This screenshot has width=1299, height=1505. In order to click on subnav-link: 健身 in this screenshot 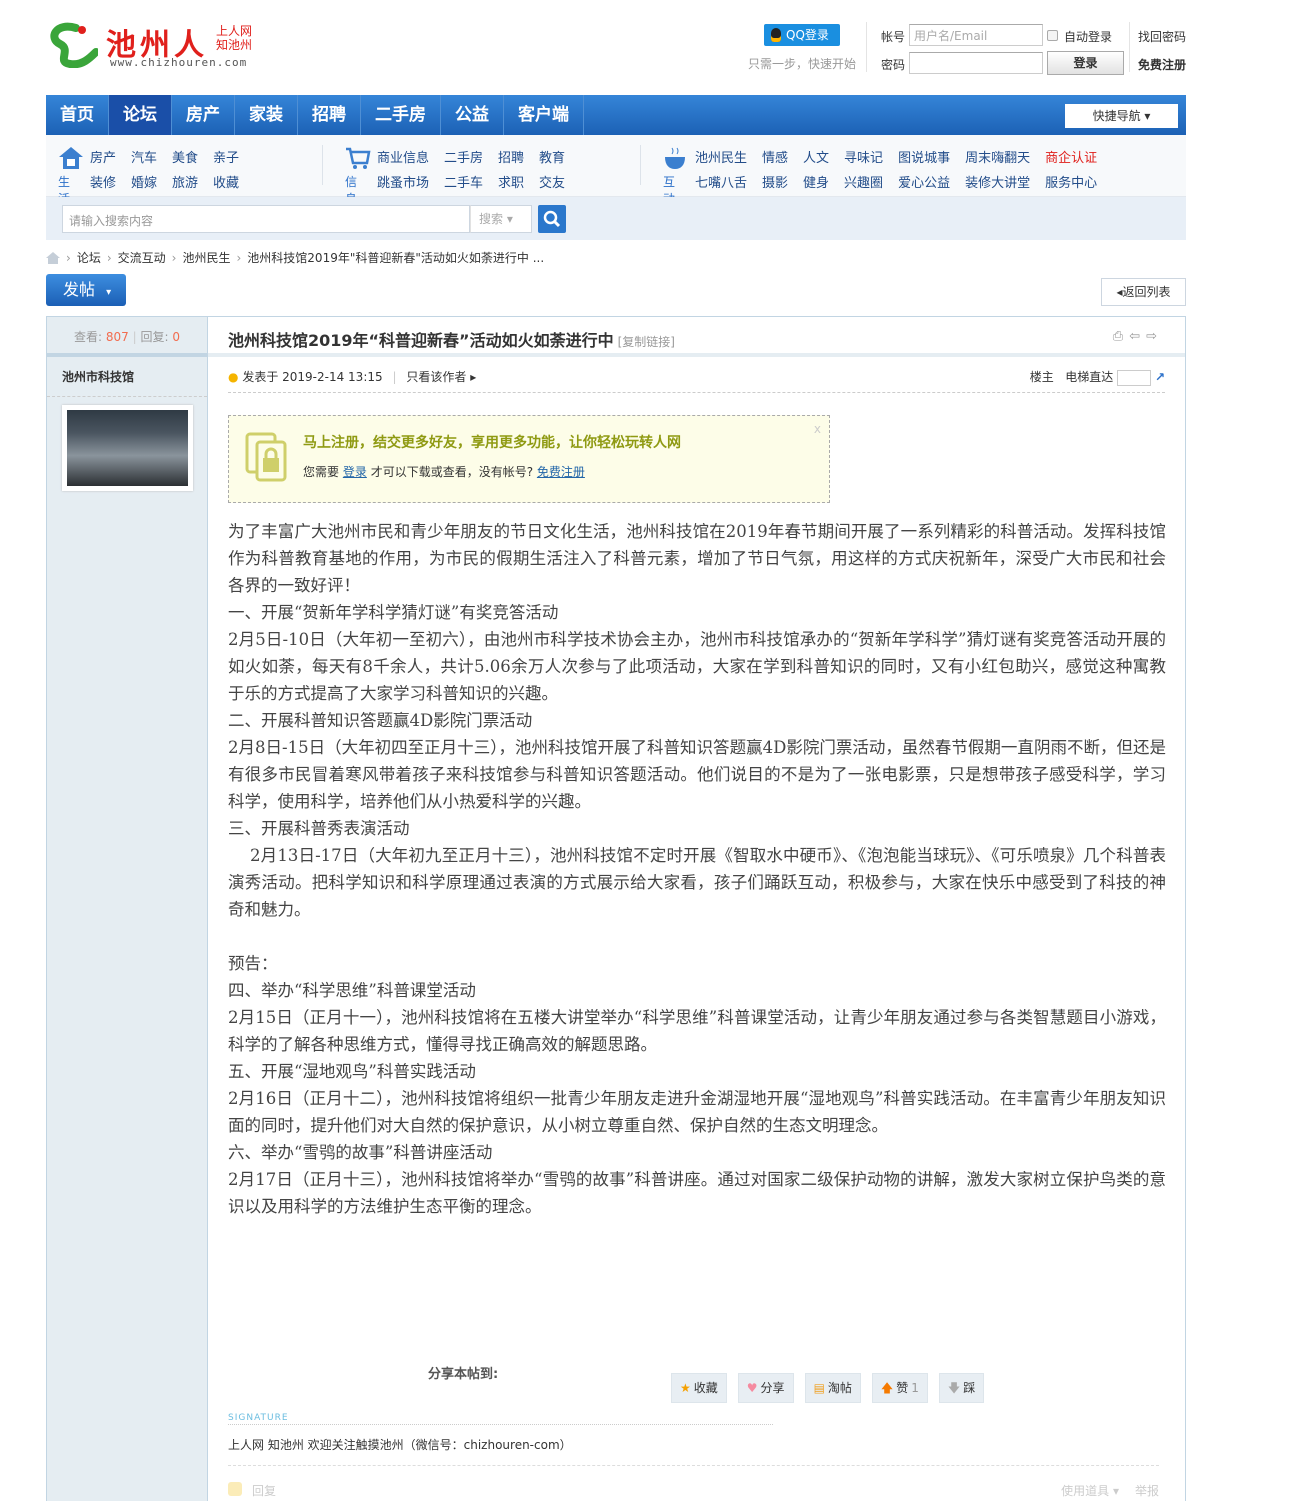, I will do `click(816, 181)`.